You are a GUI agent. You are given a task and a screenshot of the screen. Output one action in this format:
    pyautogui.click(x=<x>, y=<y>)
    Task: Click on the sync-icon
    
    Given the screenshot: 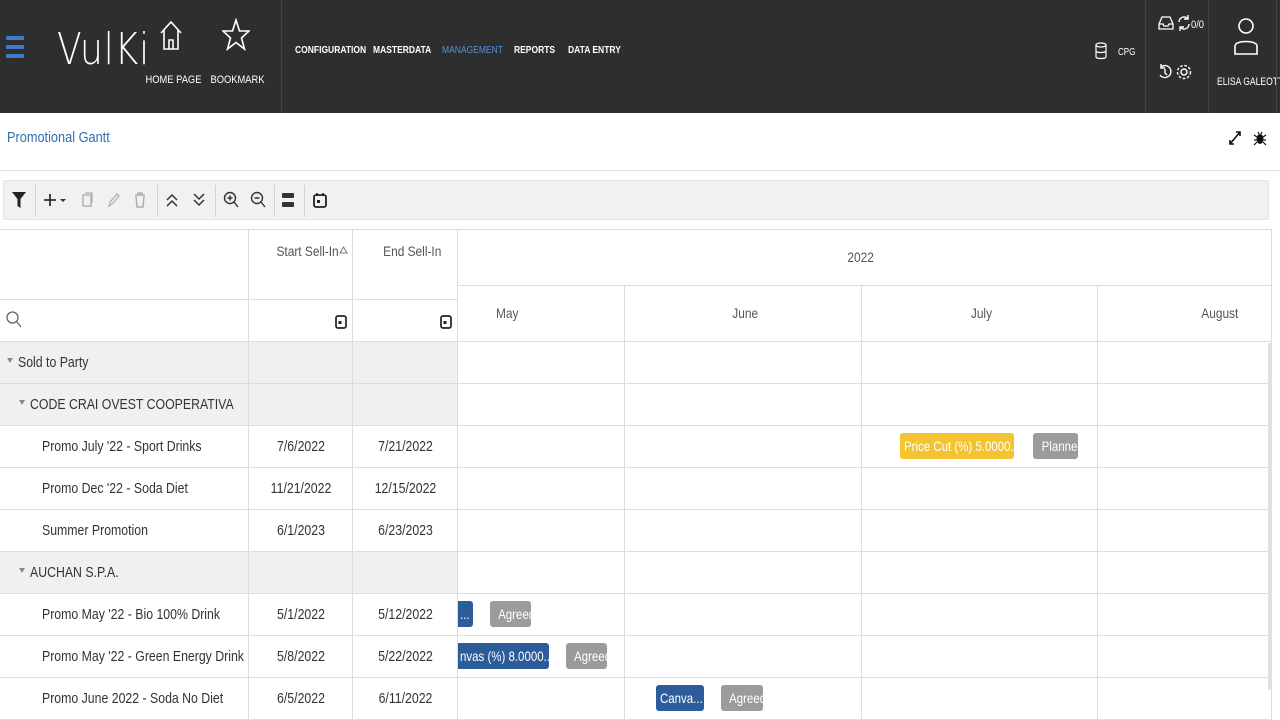 What is the action you would take?
    pyautogui.click(x=1184, y=23)
    